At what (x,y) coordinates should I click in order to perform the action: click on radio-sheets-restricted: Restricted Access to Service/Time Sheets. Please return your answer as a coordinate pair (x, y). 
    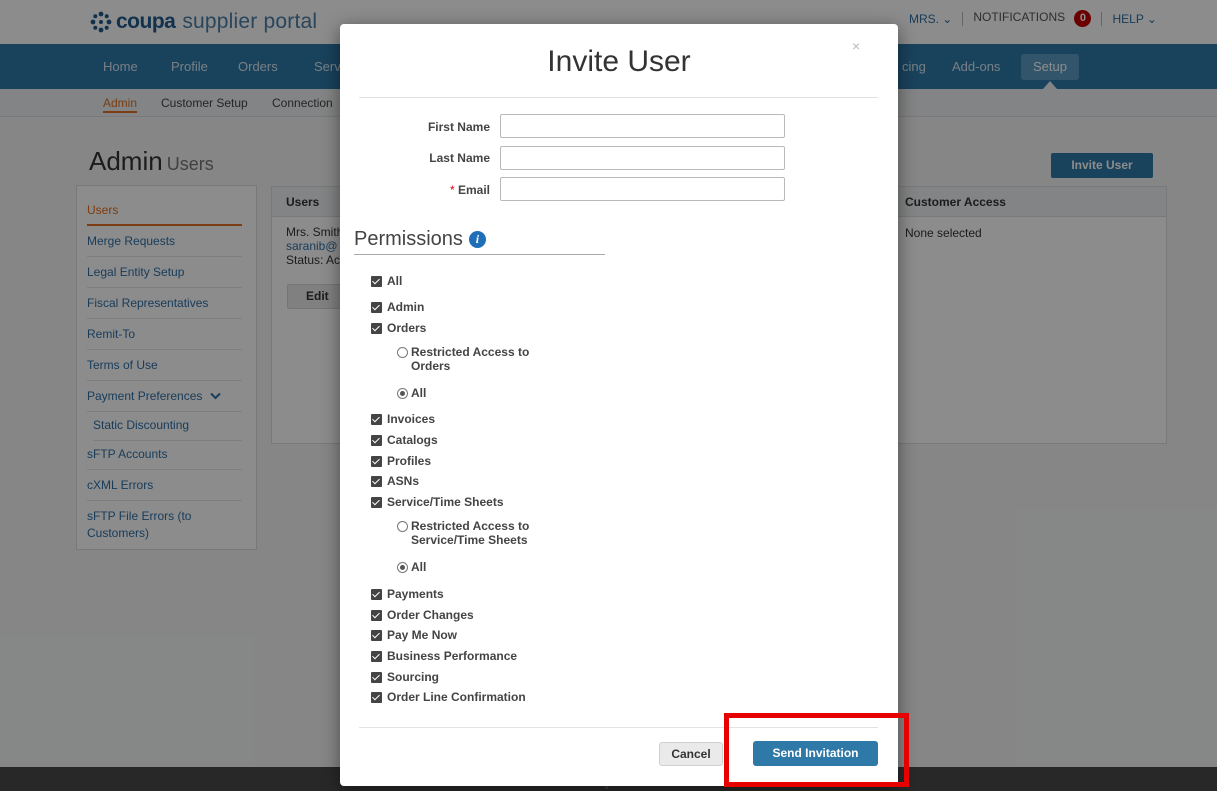
    Looking at the image, I should click on (477, 533).